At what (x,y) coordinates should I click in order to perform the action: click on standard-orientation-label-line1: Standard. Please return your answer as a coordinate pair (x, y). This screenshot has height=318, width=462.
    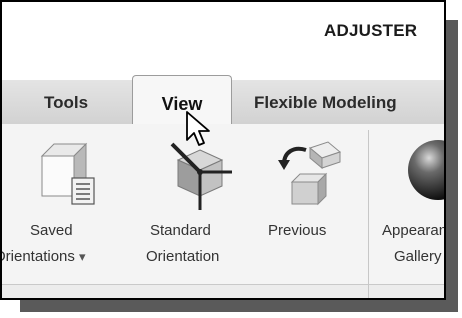
    Looking at the image, I should click on (180, 230).